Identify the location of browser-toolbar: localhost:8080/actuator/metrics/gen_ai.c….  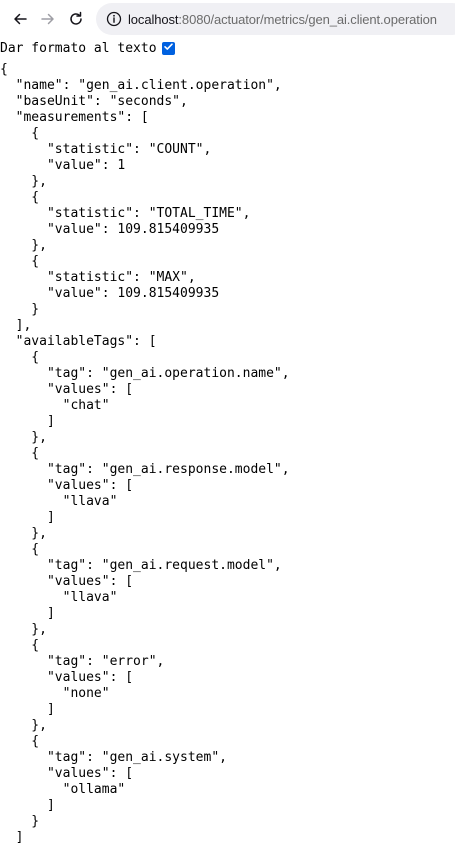
(227, 19).